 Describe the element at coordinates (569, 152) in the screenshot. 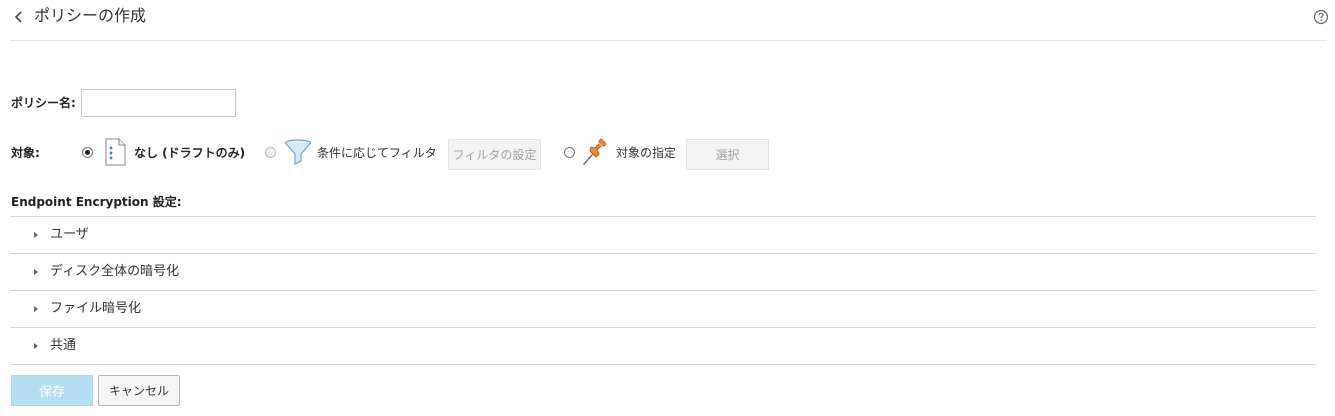

I see `target-specify-radio` at that location.